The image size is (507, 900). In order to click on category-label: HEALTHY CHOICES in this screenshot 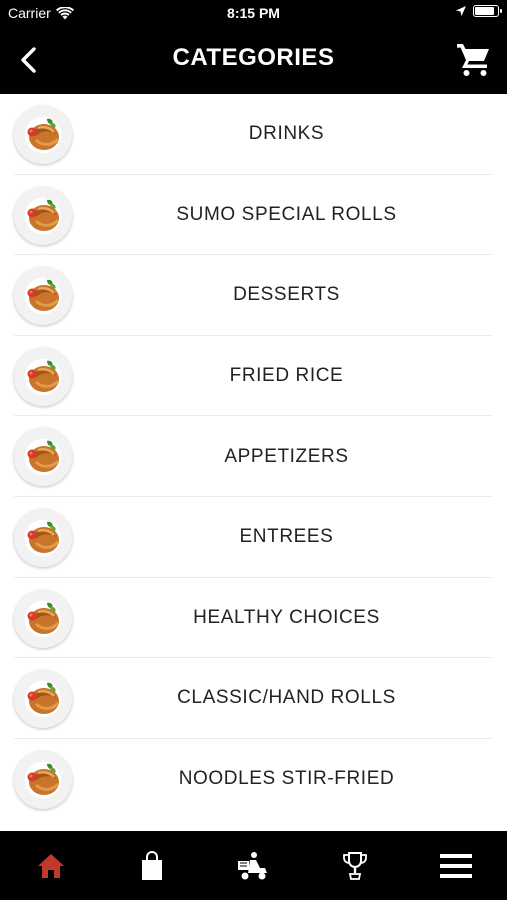, I will do `click(286, 617)`.